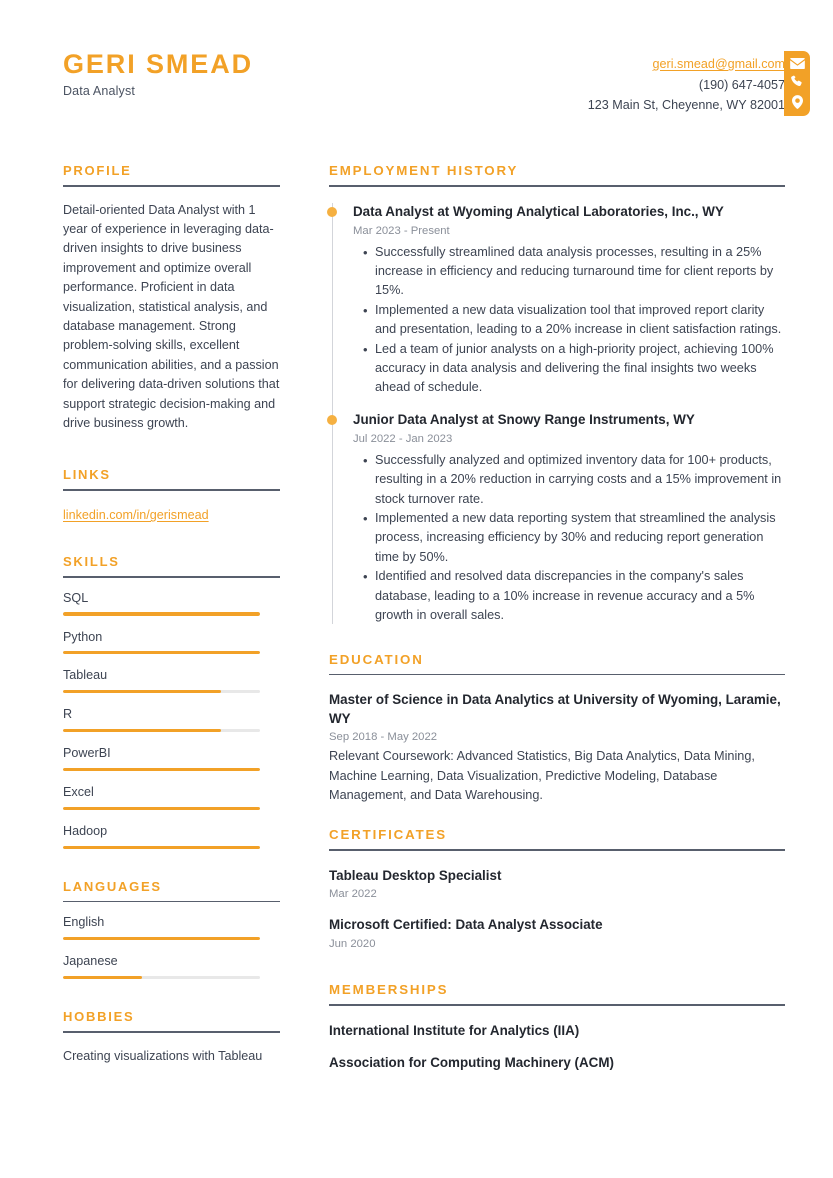  I want to click on links-list: linkedin.com/in/gerismead, so click(171, 515).